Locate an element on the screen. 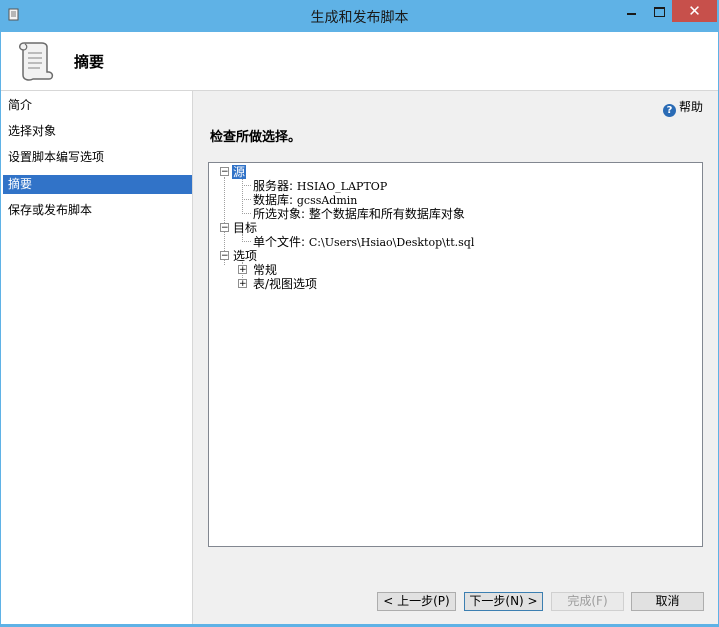  finish-button: 完成(F) is located at coordinates (587, 601).